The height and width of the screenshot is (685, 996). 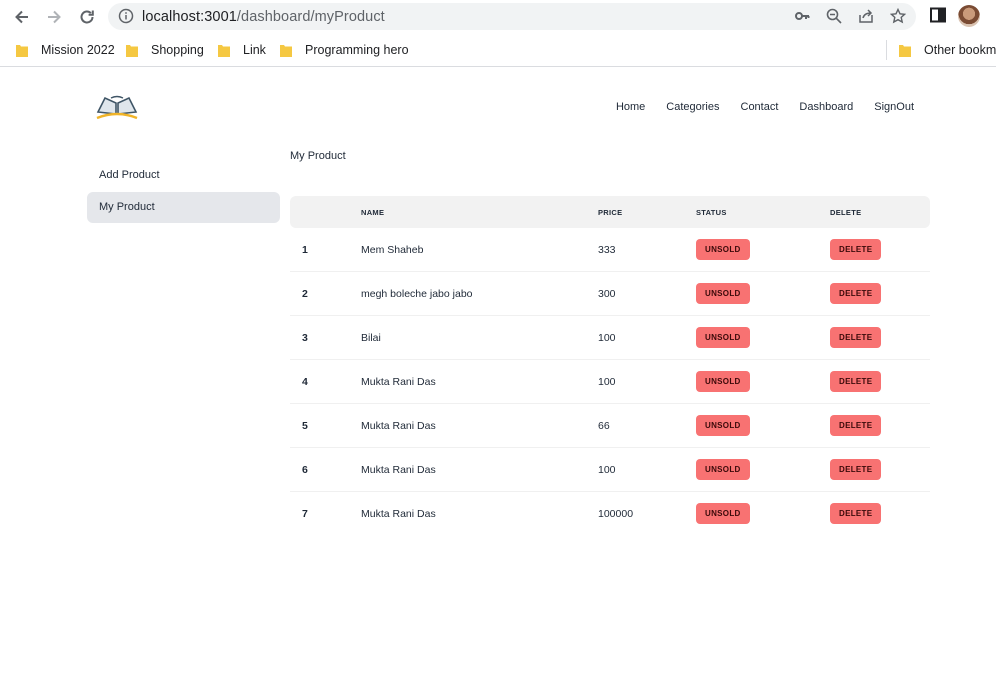 I want to click on table-row: 5 Mukta Rani Das 66 UNSOLD DELETE, so click(x=610, y=425).